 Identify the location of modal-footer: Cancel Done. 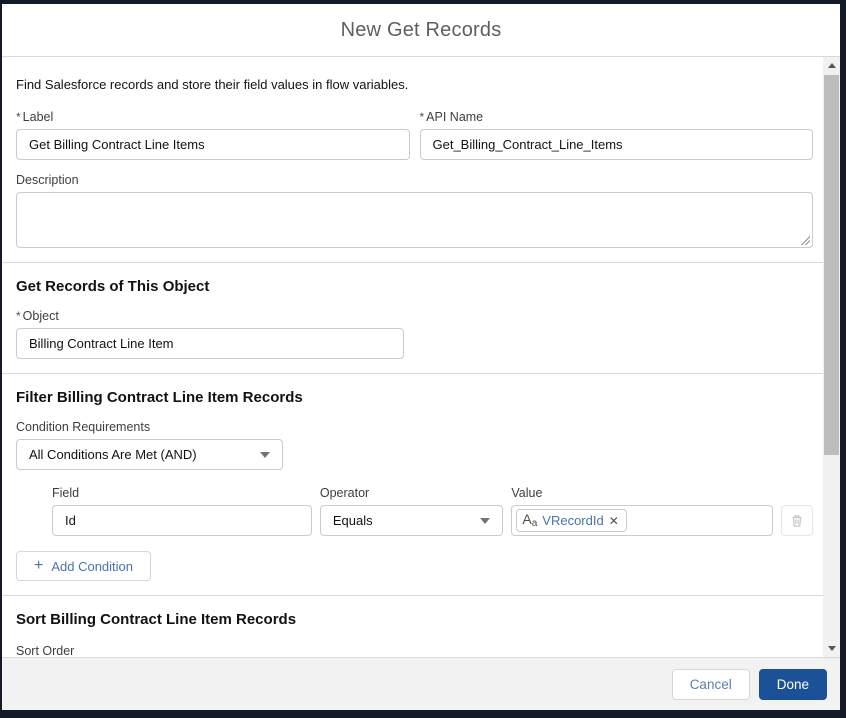
(421, 683).